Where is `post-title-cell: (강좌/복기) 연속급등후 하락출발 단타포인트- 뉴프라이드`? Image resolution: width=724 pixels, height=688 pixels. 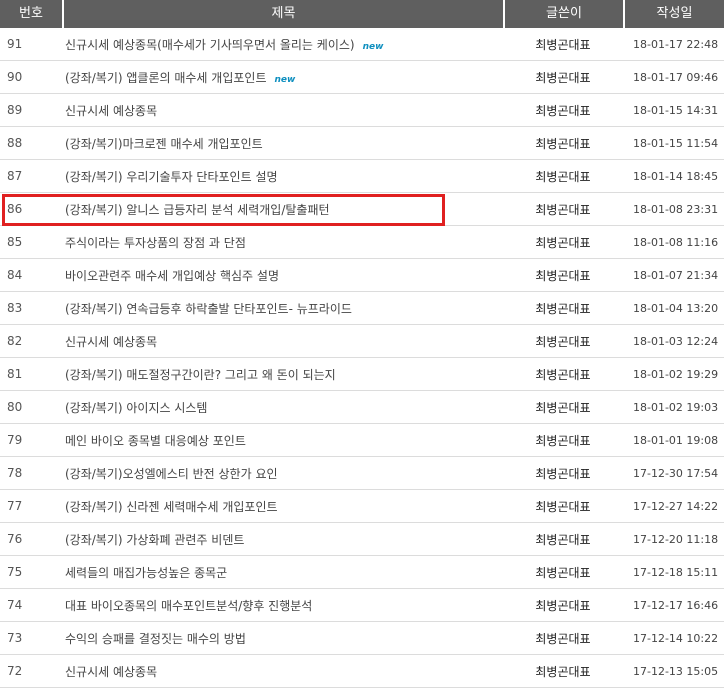 post-title-cell: (강좌/복기) 연속급등후 하락출발 단타포인트- 뉴프라이드 is located at coordinates (282, 308).